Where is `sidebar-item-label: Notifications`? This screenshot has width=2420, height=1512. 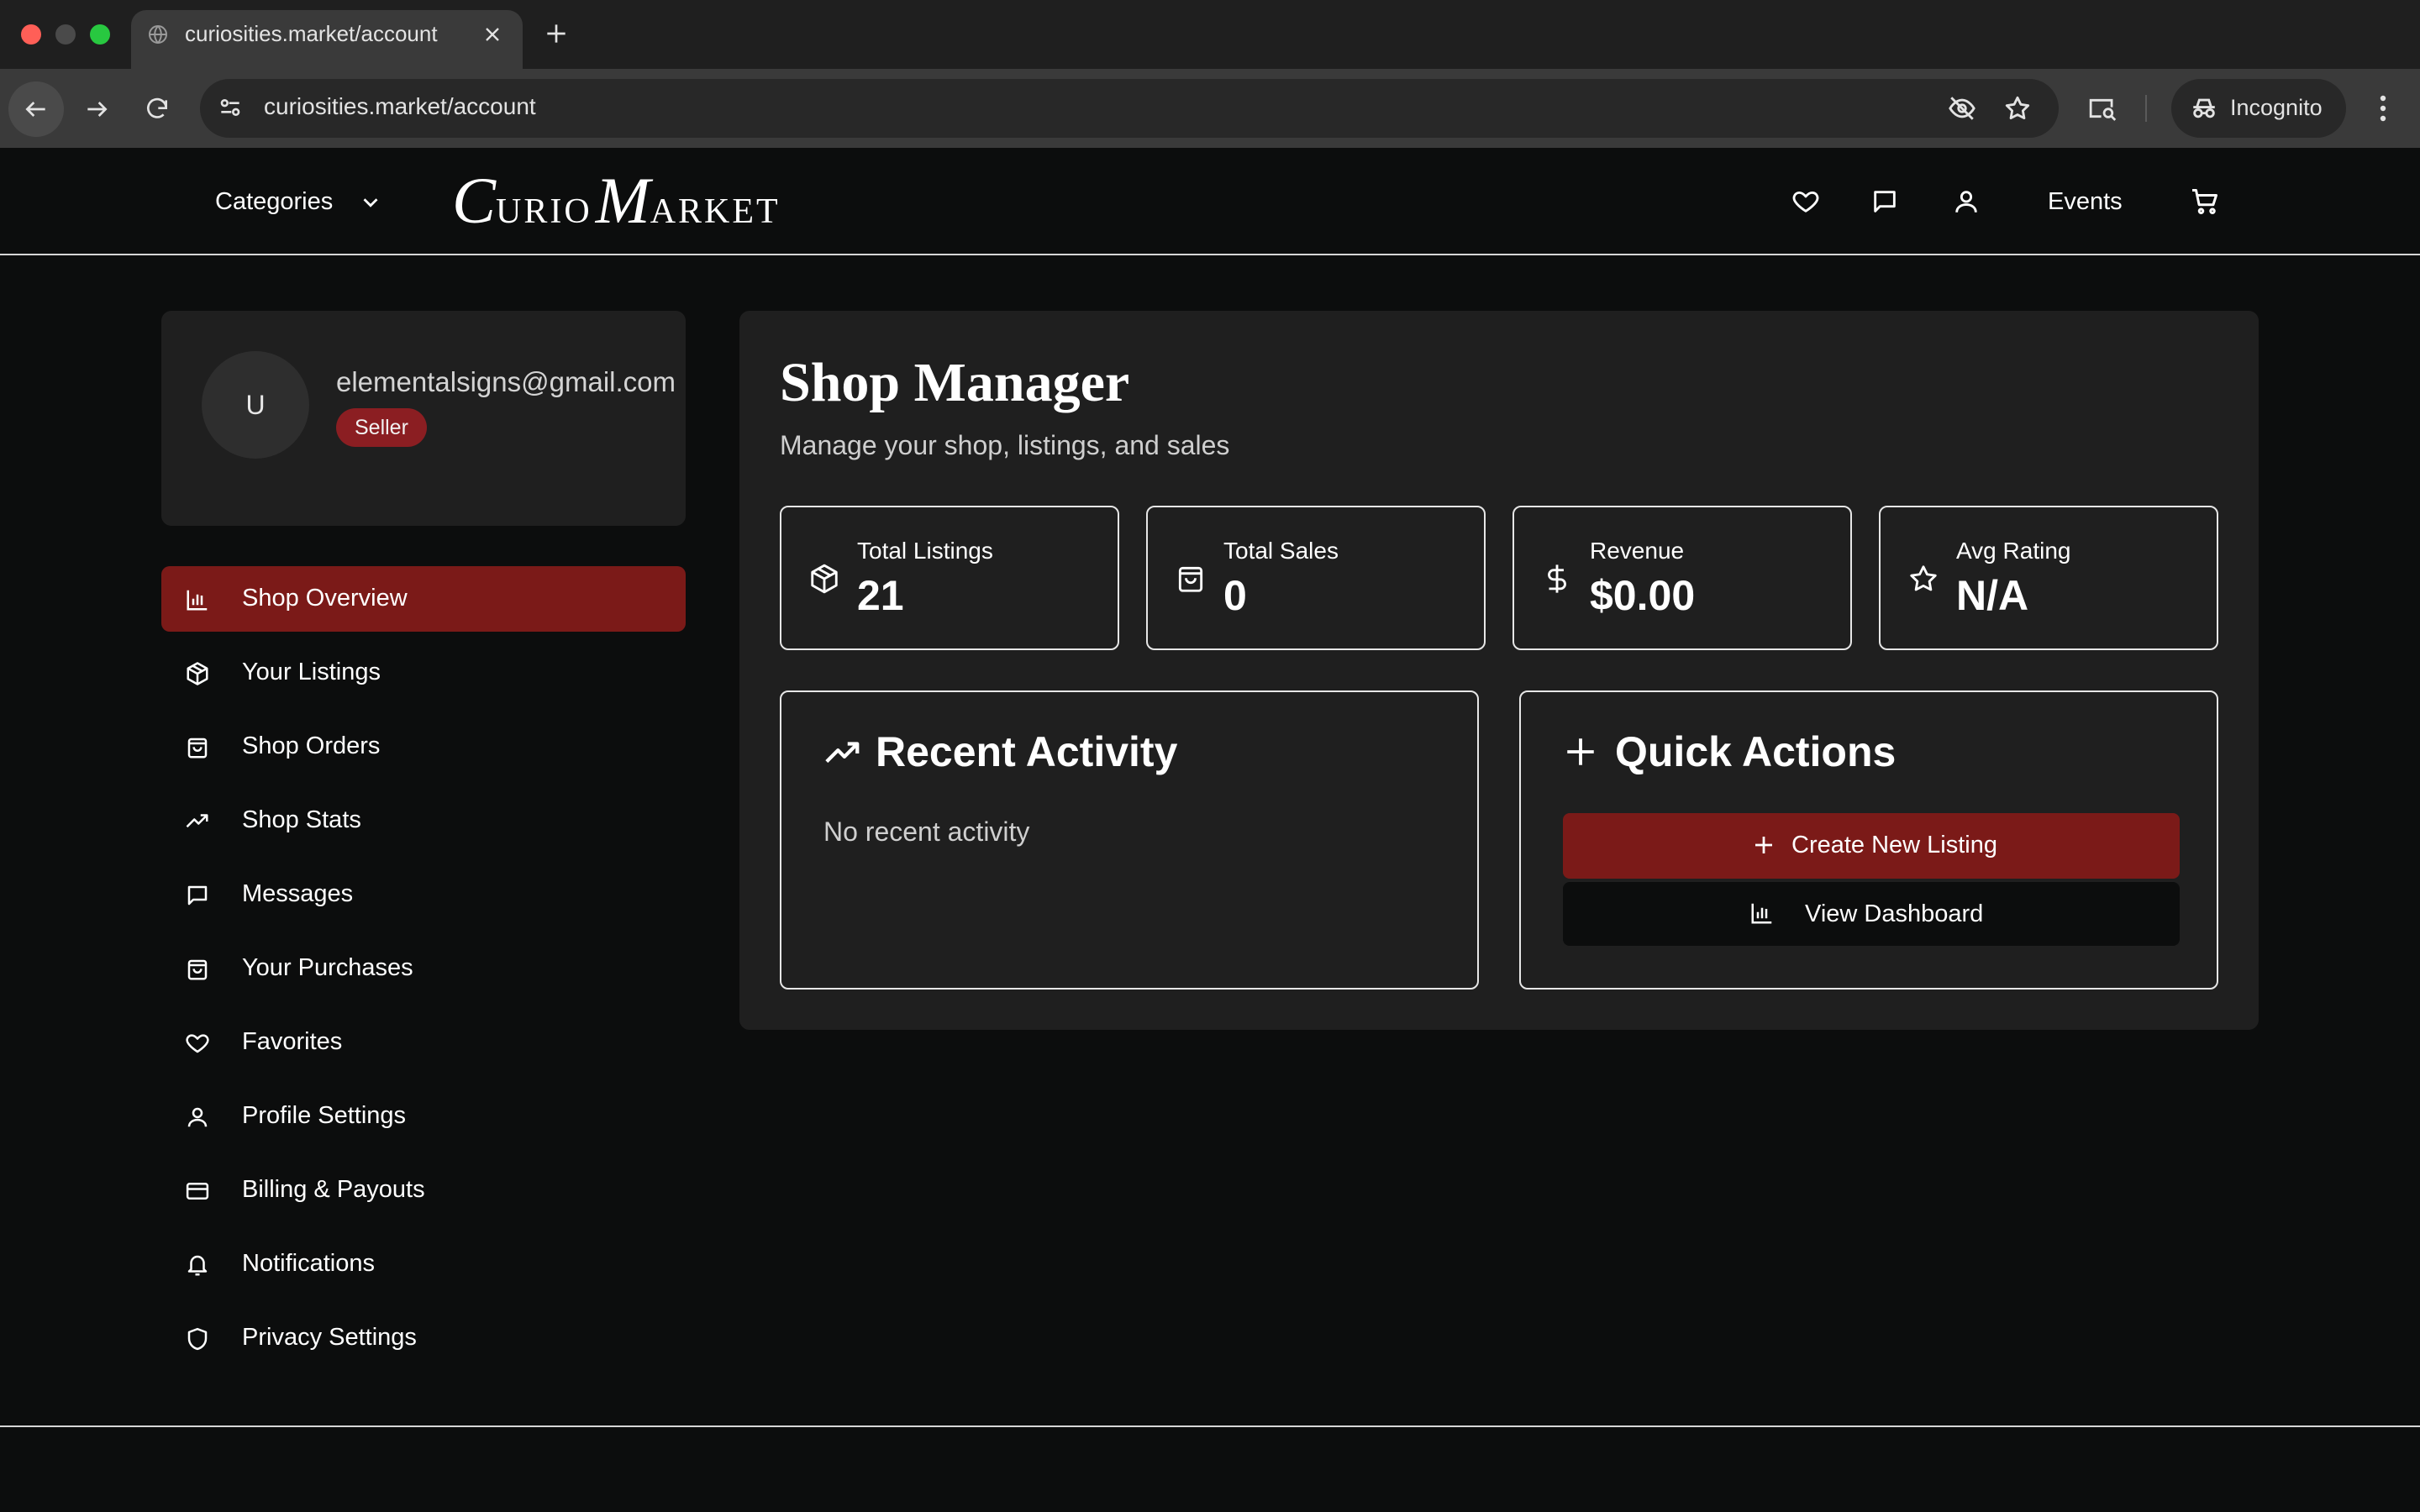 sidebar-item-label: Notifications is located at coordinates (308, 1263).